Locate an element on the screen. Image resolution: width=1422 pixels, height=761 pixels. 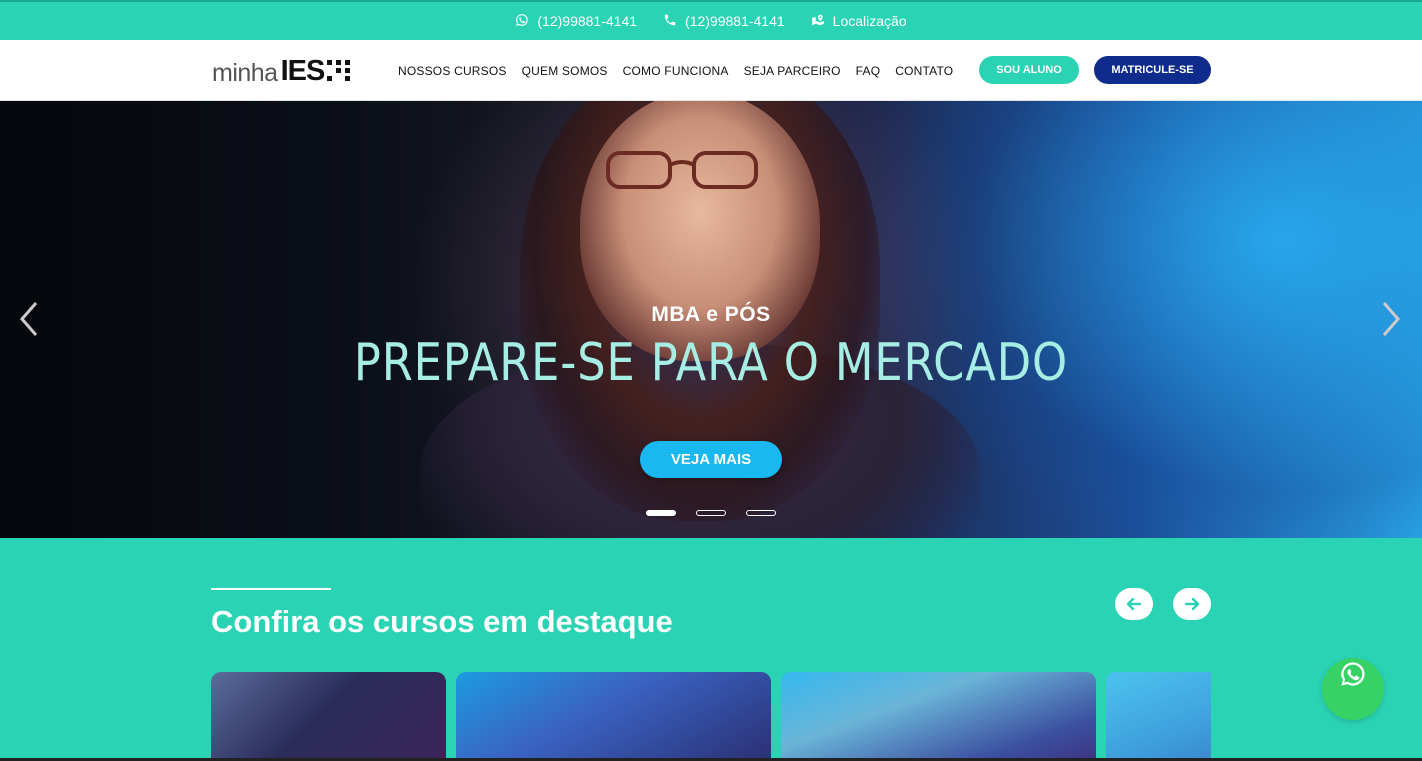
carousel-next-button is located at coordinates (1392, 319).